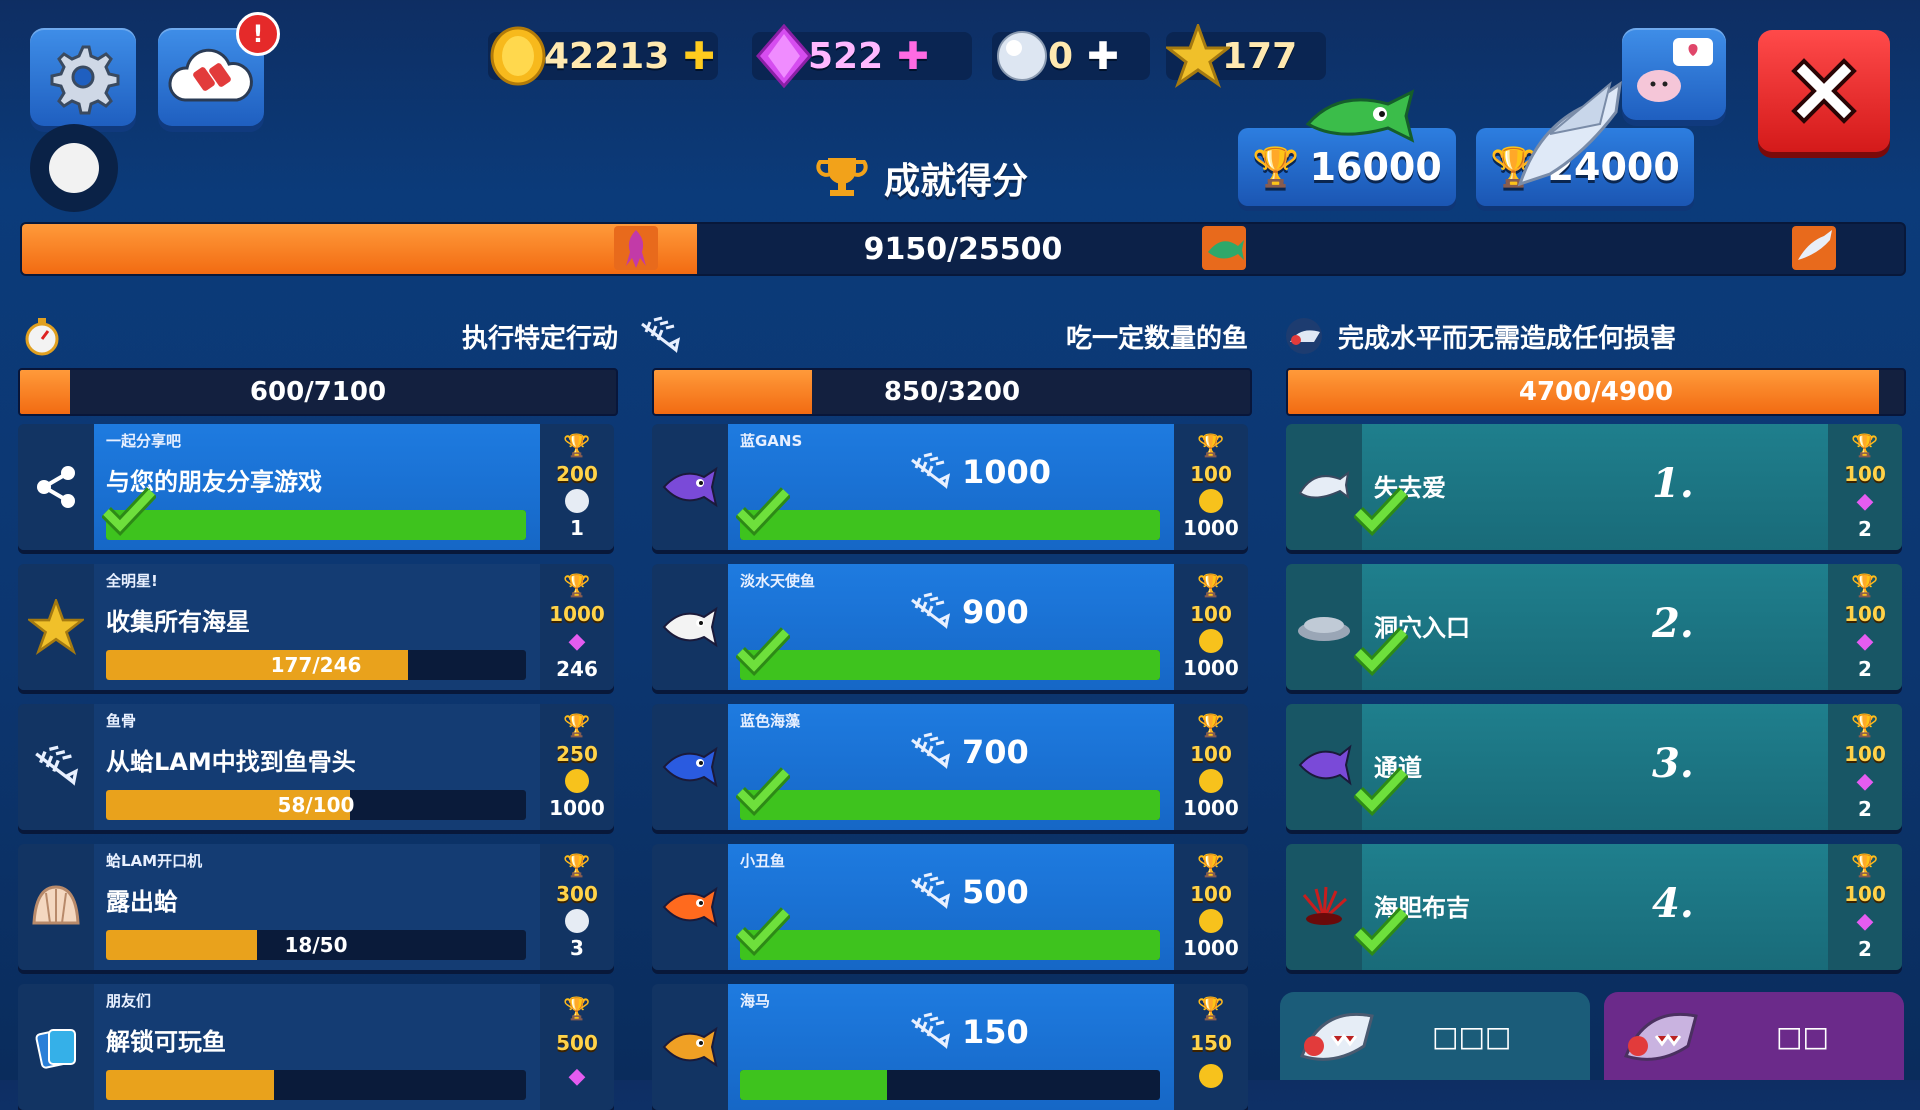  I want to click on stopwatch-icon, so click(42, 337).